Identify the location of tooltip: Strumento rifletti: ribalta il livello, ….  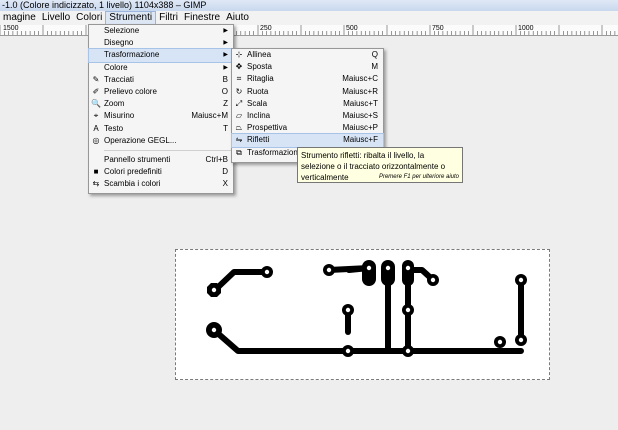
(380, 165).